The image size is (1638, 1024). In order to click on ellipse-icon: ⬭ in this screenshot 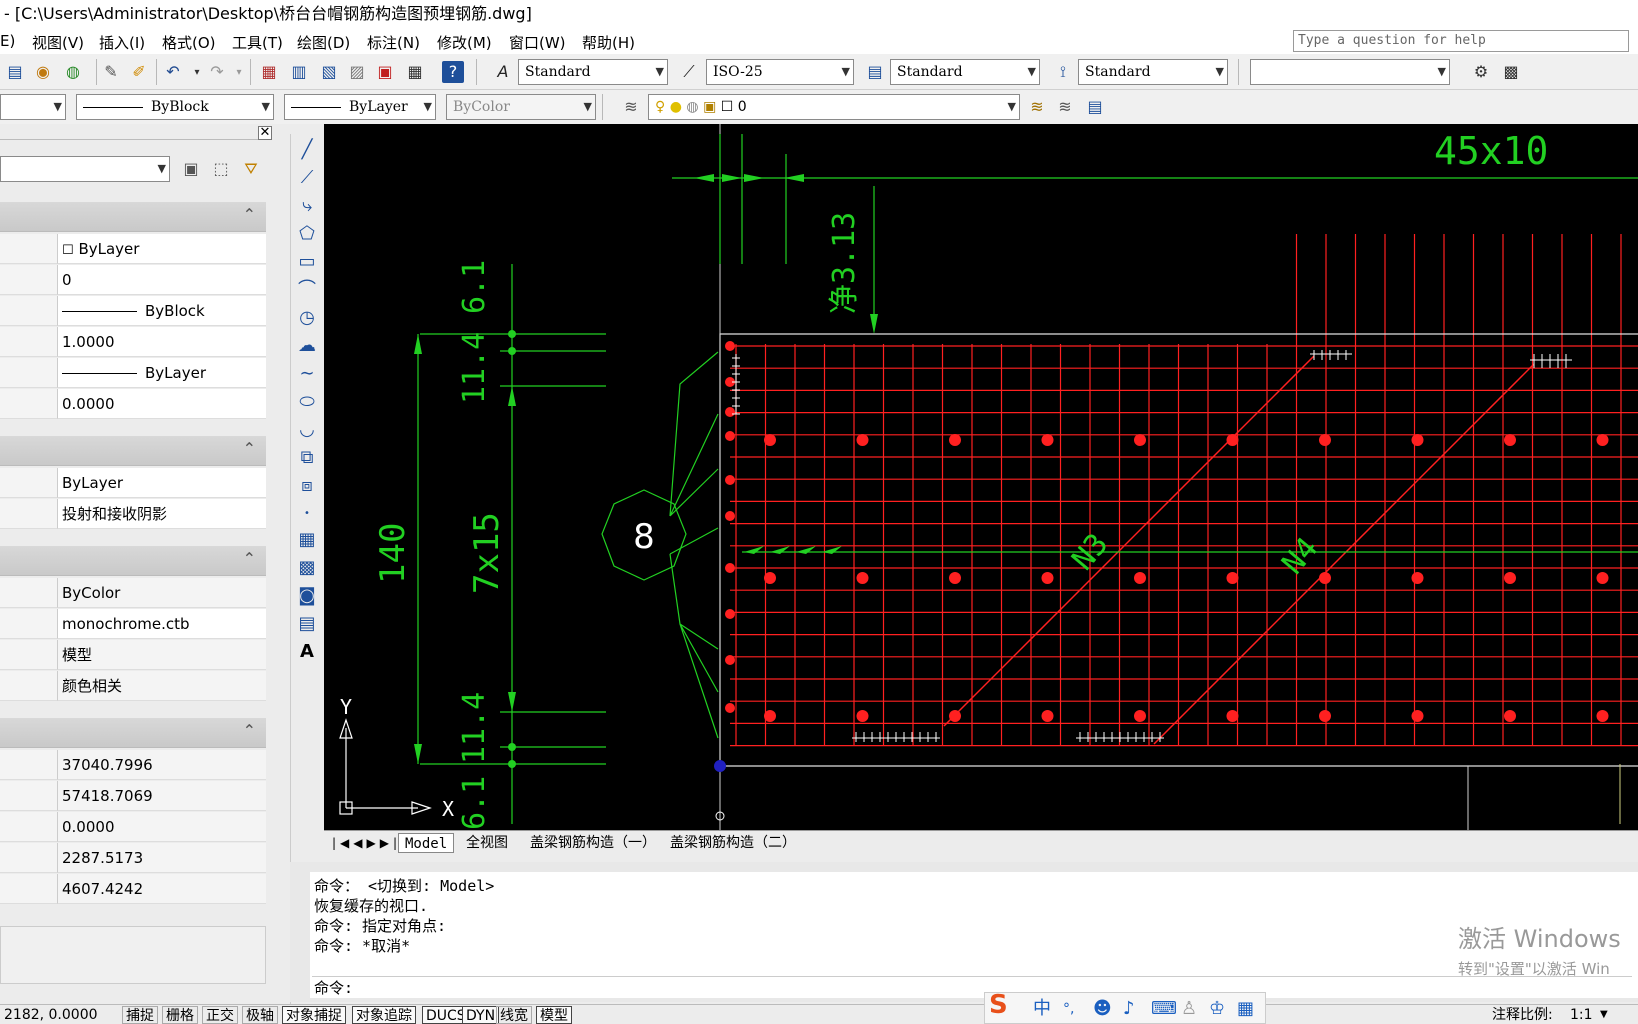, I will do `click(307, 402)`.